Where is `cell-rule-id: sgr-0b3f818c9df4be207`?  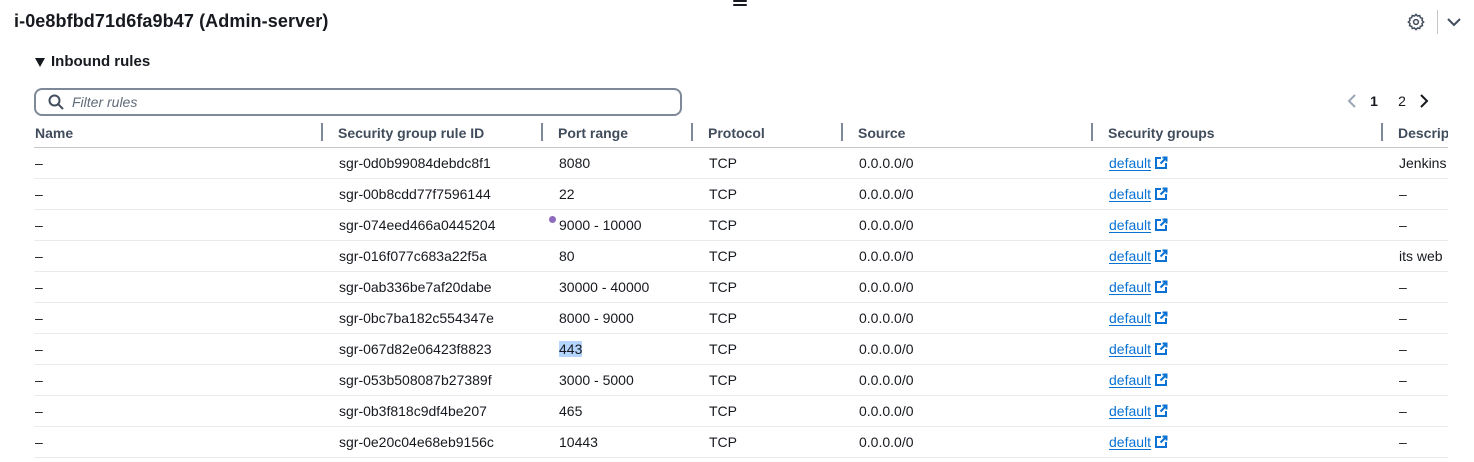 cell-rule-id: sgr-0b3f818c9df4be207 is located at coordinates (431, 411).